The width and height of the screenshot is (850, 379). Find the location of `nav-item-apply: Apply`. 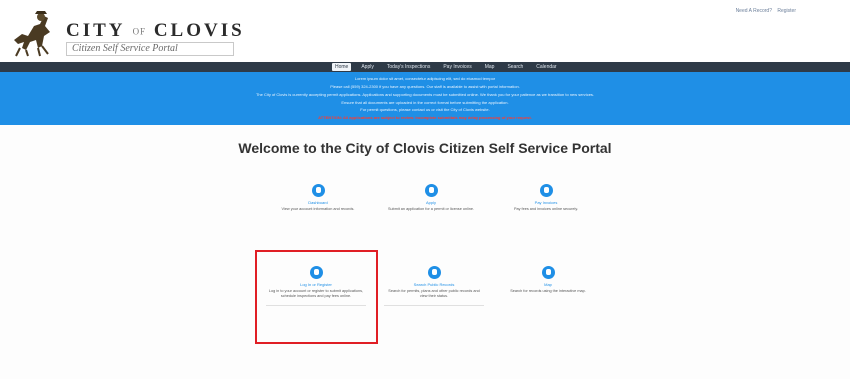

nav-item-apply: Apply is located at coordinates (367, 67).